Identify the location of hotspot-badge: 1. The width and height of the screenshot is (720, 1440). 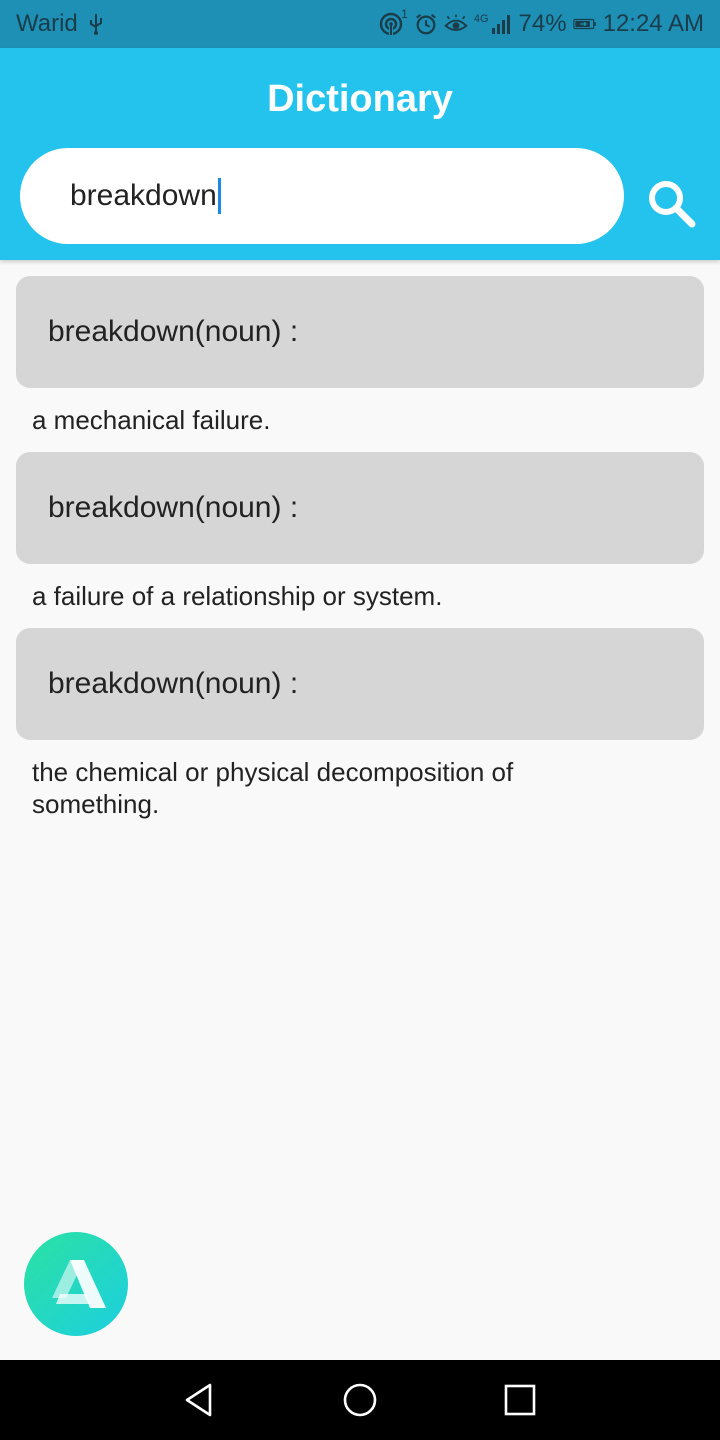
(404, 14).